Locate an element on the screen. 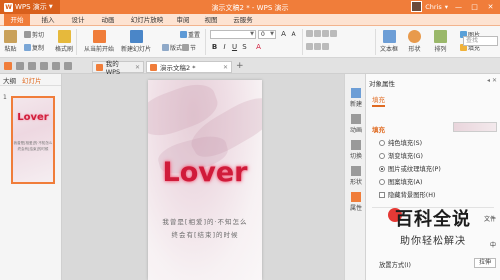 Image resolution: width=500 pixels, height=280 pixels. open-folder-icon is located at coordinates (20, 66).